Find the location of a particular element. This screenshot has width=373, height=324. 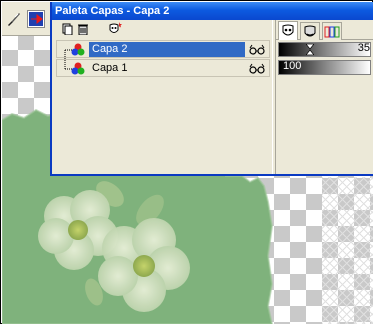

blend-range-slider: 35 is located at coordinates (324, 49).